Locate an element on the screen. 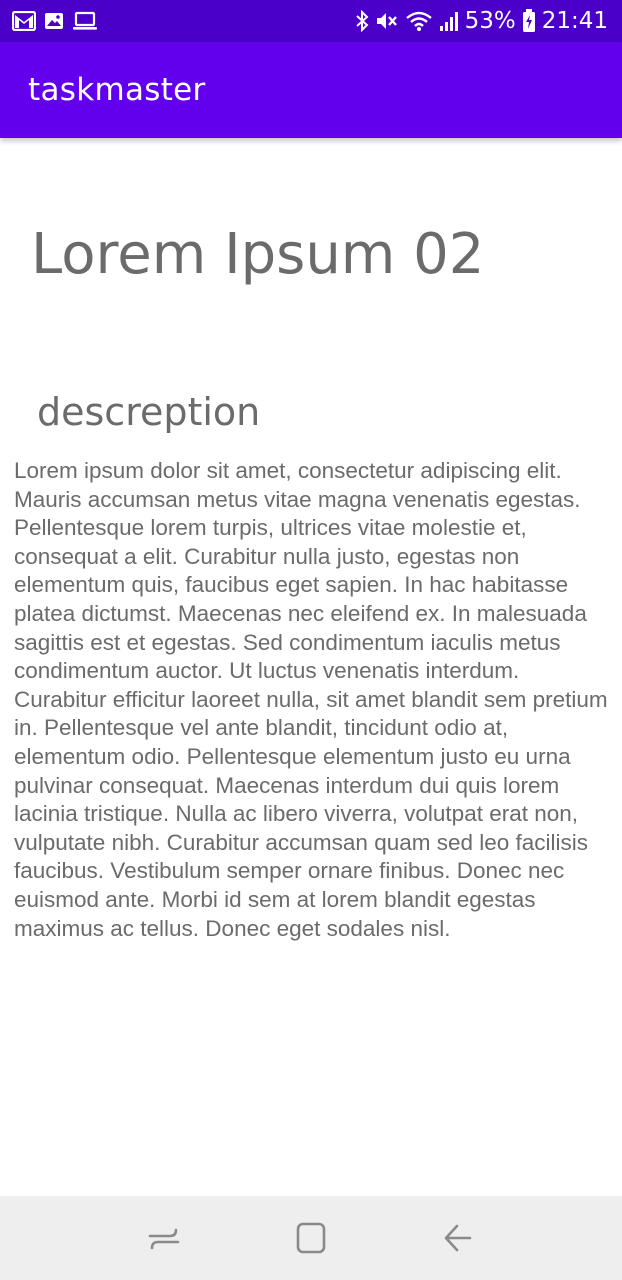 This screenshot has height=1280, width=622. gallery-icon is located at coordinates (54, 21).